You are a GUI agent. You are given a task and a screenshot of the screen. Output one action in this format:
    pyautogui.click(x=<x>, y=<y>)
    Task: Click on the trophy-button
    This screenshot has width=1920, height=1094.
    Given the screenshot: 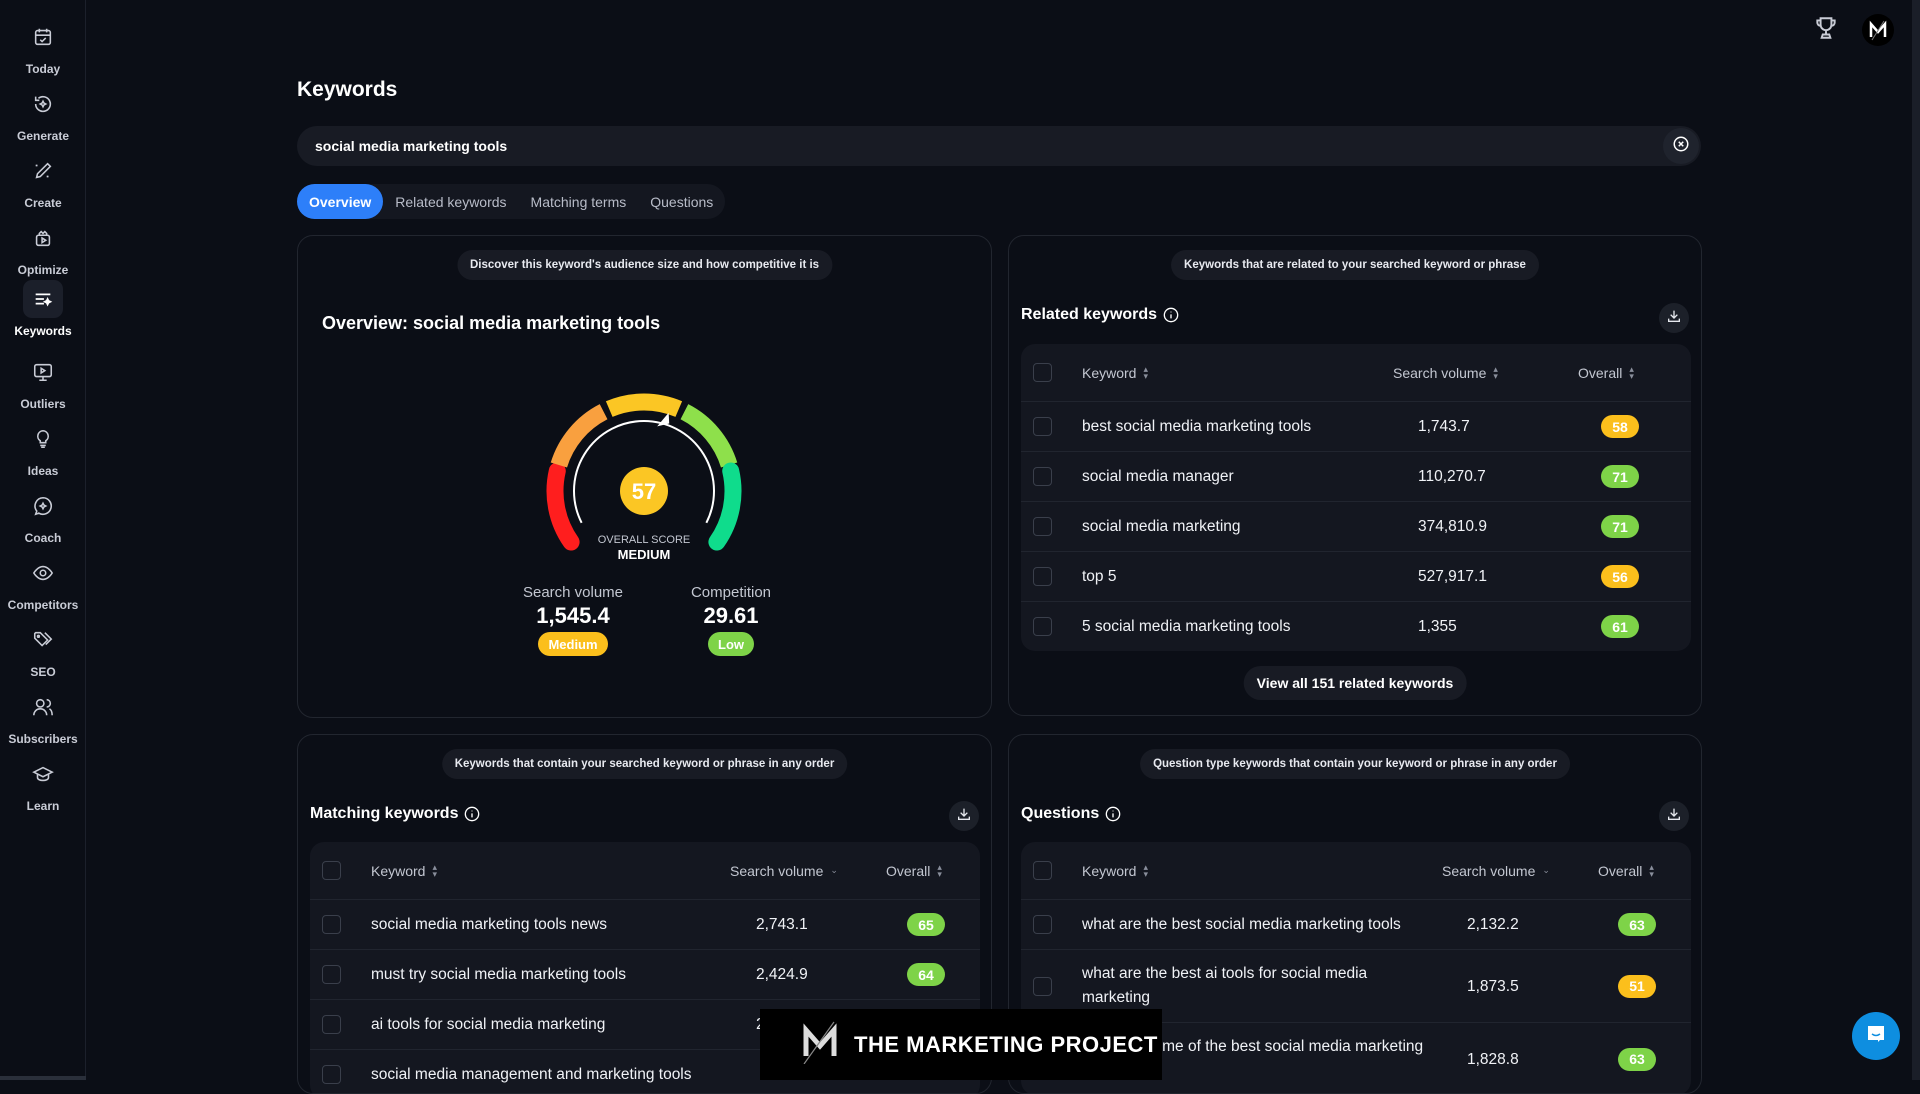 What is the action you would take?
    pyautogui.click(x=1826, y=30)
    